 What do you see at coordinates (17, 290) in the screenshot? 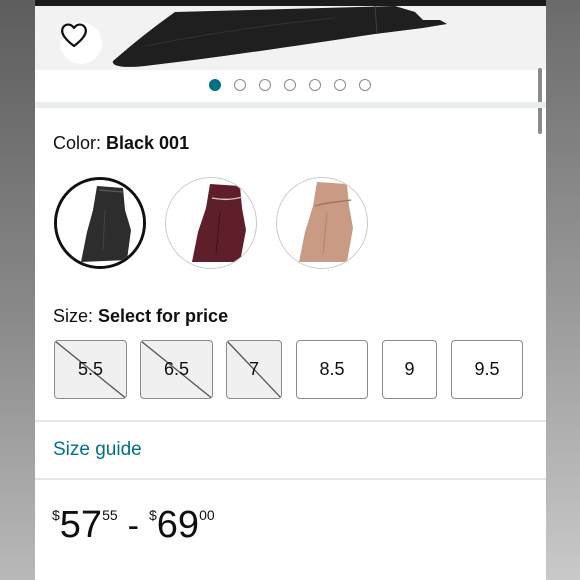
I see `blurred-background-left` at bounding box center [17, 290].